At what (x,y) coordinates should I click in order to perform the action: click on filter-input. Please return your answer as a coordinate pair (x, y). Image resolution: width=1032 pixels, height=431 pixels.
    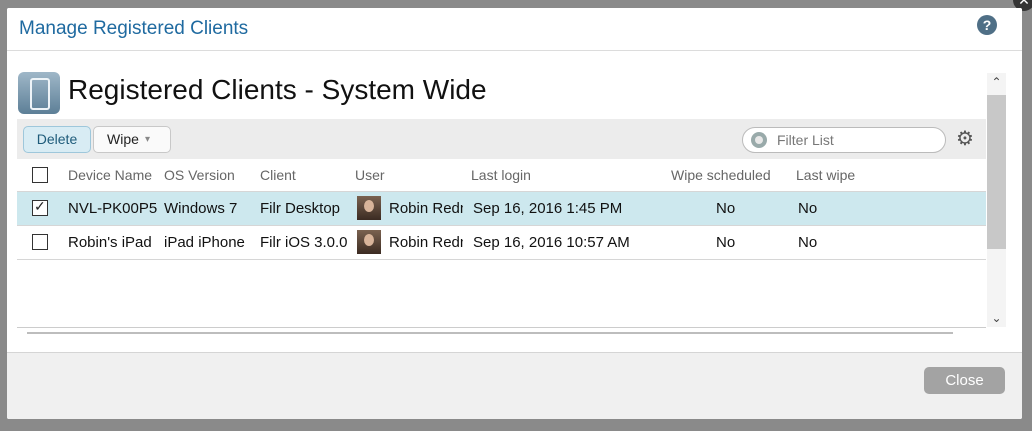
    Looking at the image, I should click on (857, 140).